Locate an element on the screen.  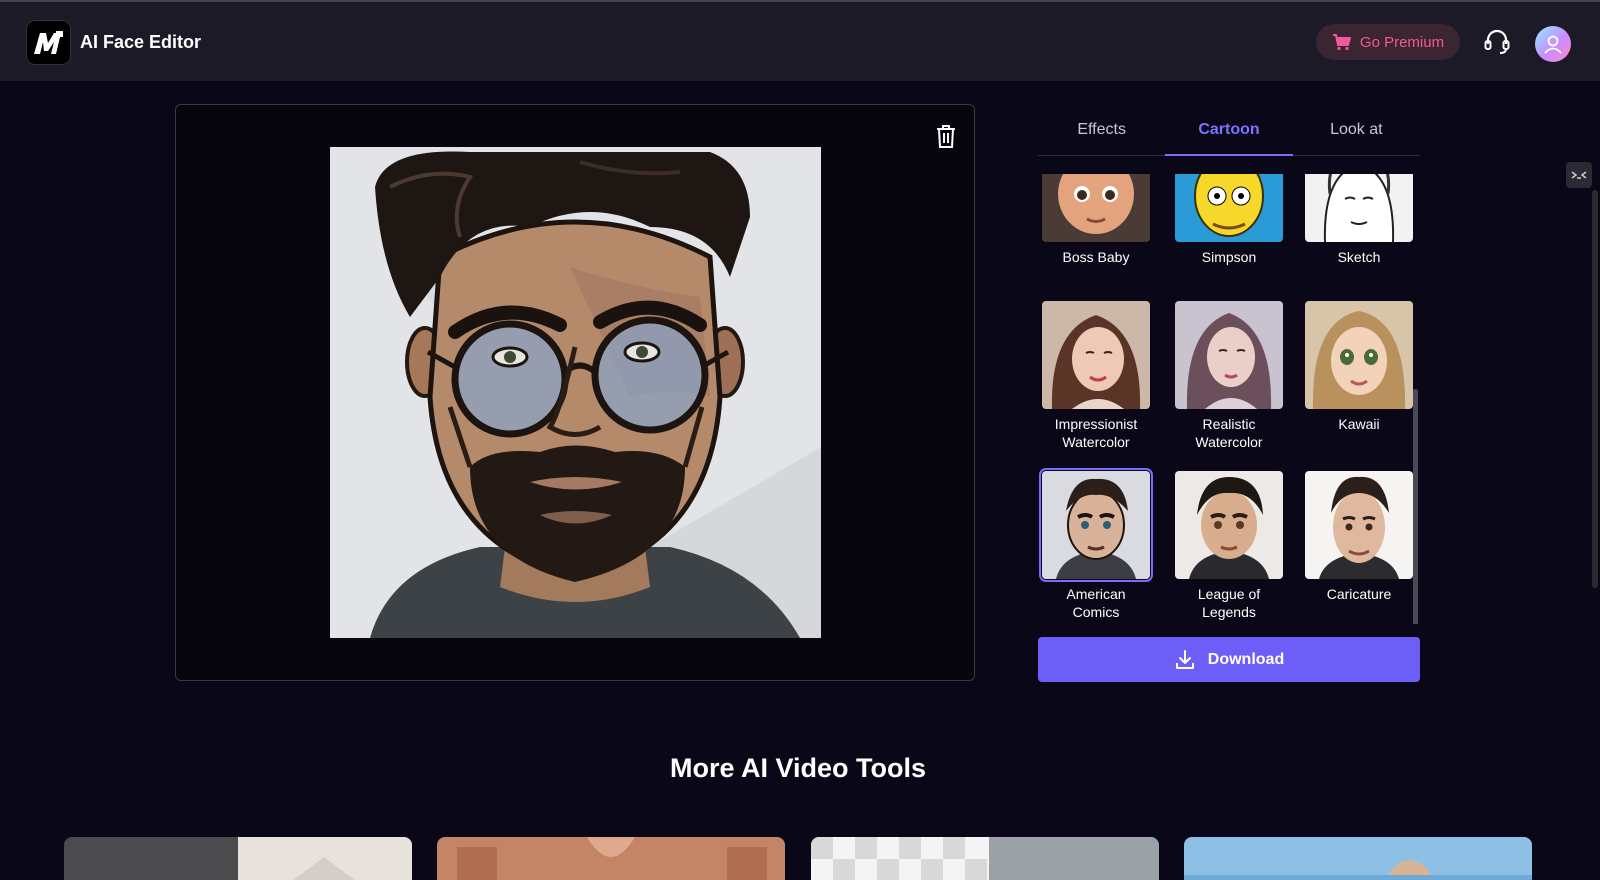
style-tabs: Effects Cartoon Look at is located at coordinates (1229, 130).